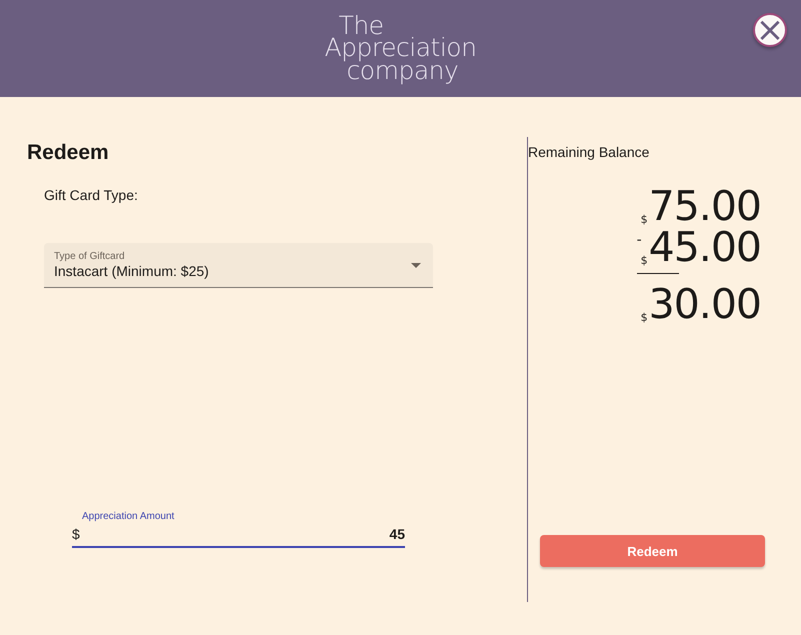 The width and height of the screenshot is (801, 635). Describe the element at coordinates (400, 48) in the screenshot. I see `logo-text: Appreciation` at that location.